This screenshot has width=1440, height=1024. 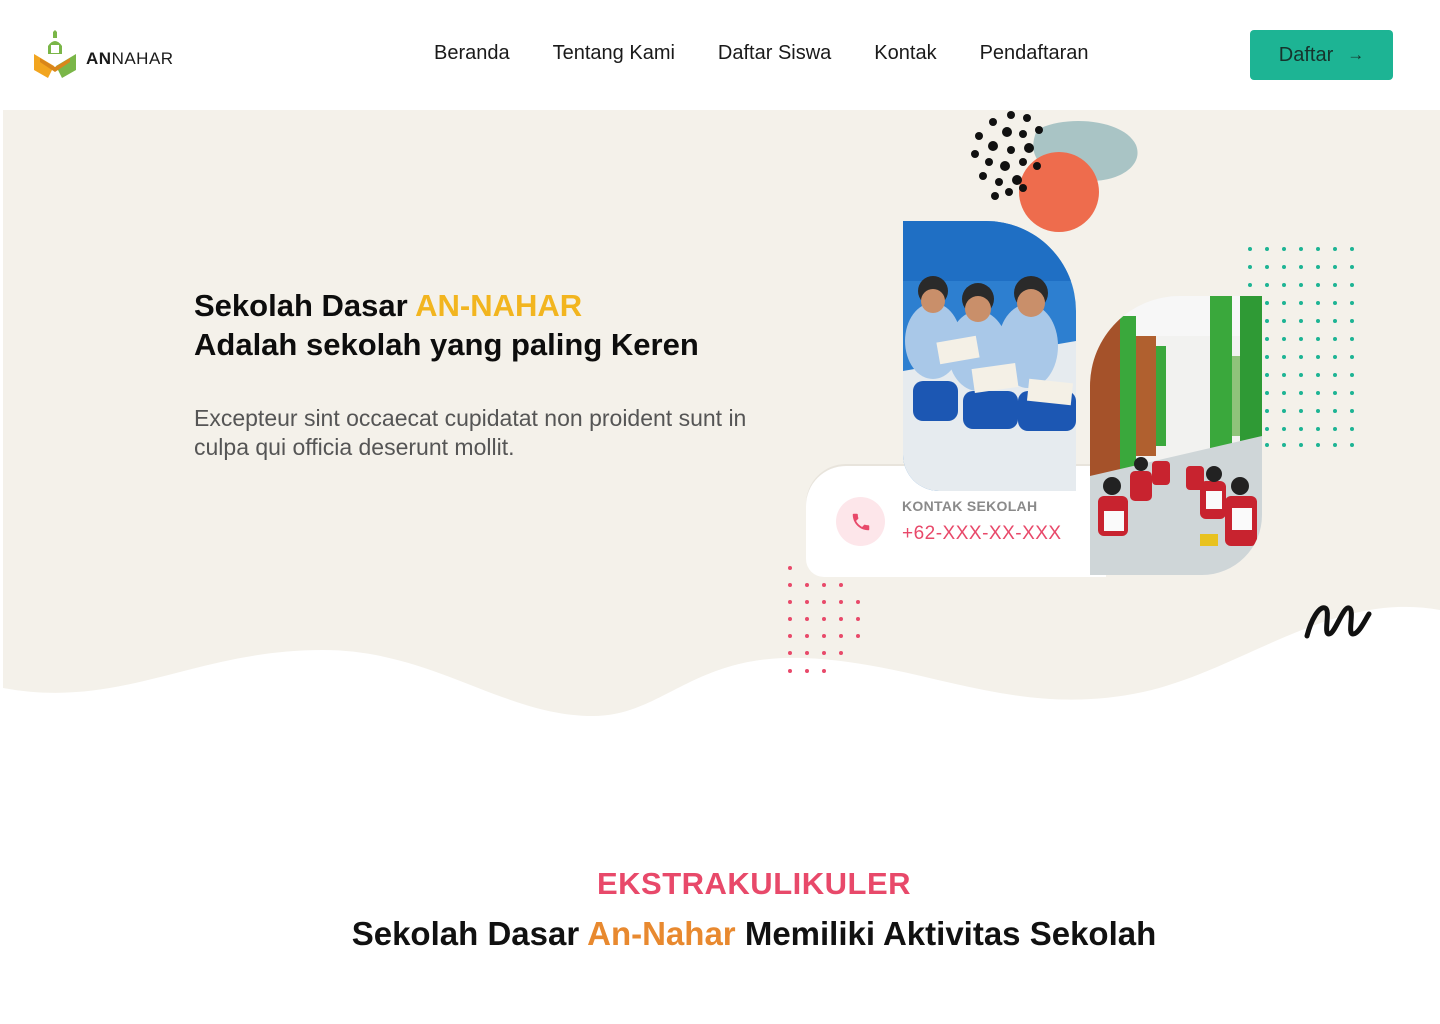 I want to click on nav-item-pendaftaran: Pendaftaran, so click(x=1034, y=53).